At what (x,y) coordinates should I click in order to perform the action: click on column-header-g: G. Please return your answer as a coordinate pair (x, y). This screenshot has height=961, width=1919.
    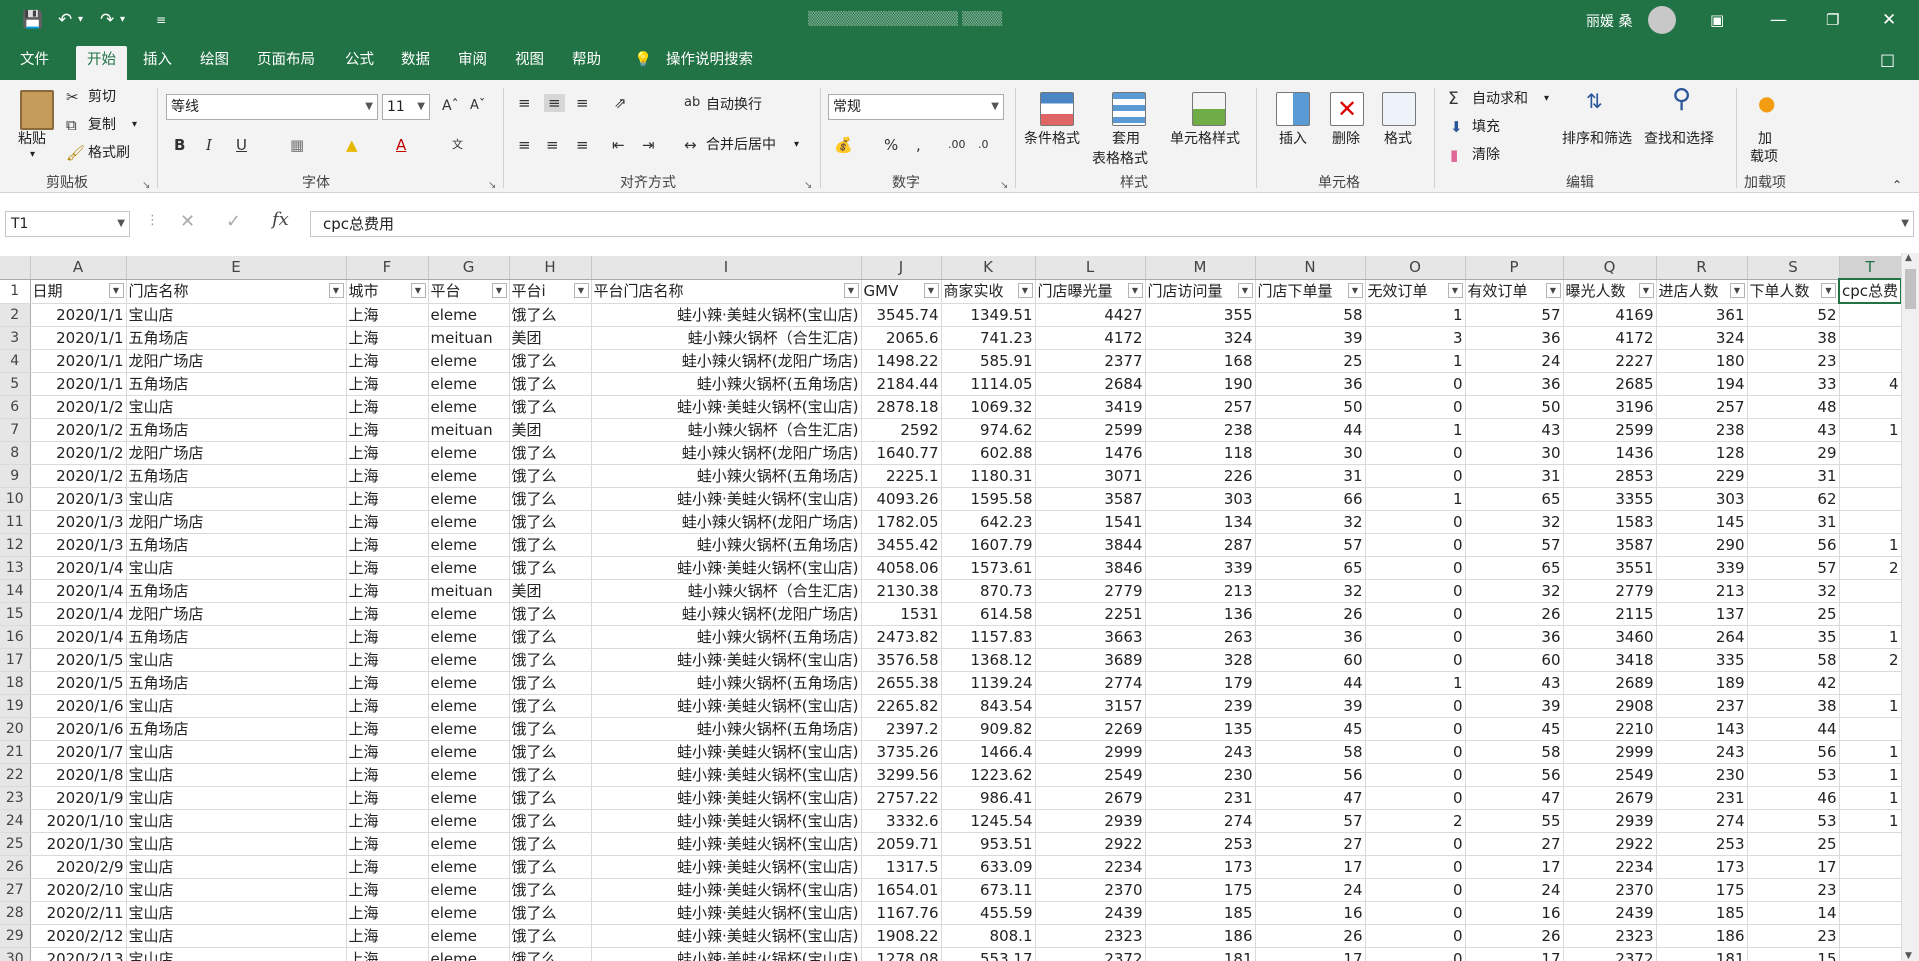
    Looking at the image, I should click on (469, 268).